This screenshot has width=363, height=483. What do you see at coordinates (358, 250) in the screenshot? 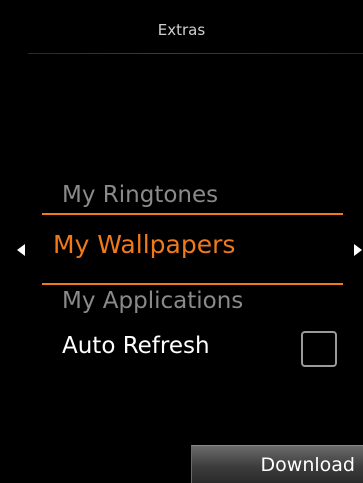
I see `arrow-right-icon` at bounding box center [358, 250].